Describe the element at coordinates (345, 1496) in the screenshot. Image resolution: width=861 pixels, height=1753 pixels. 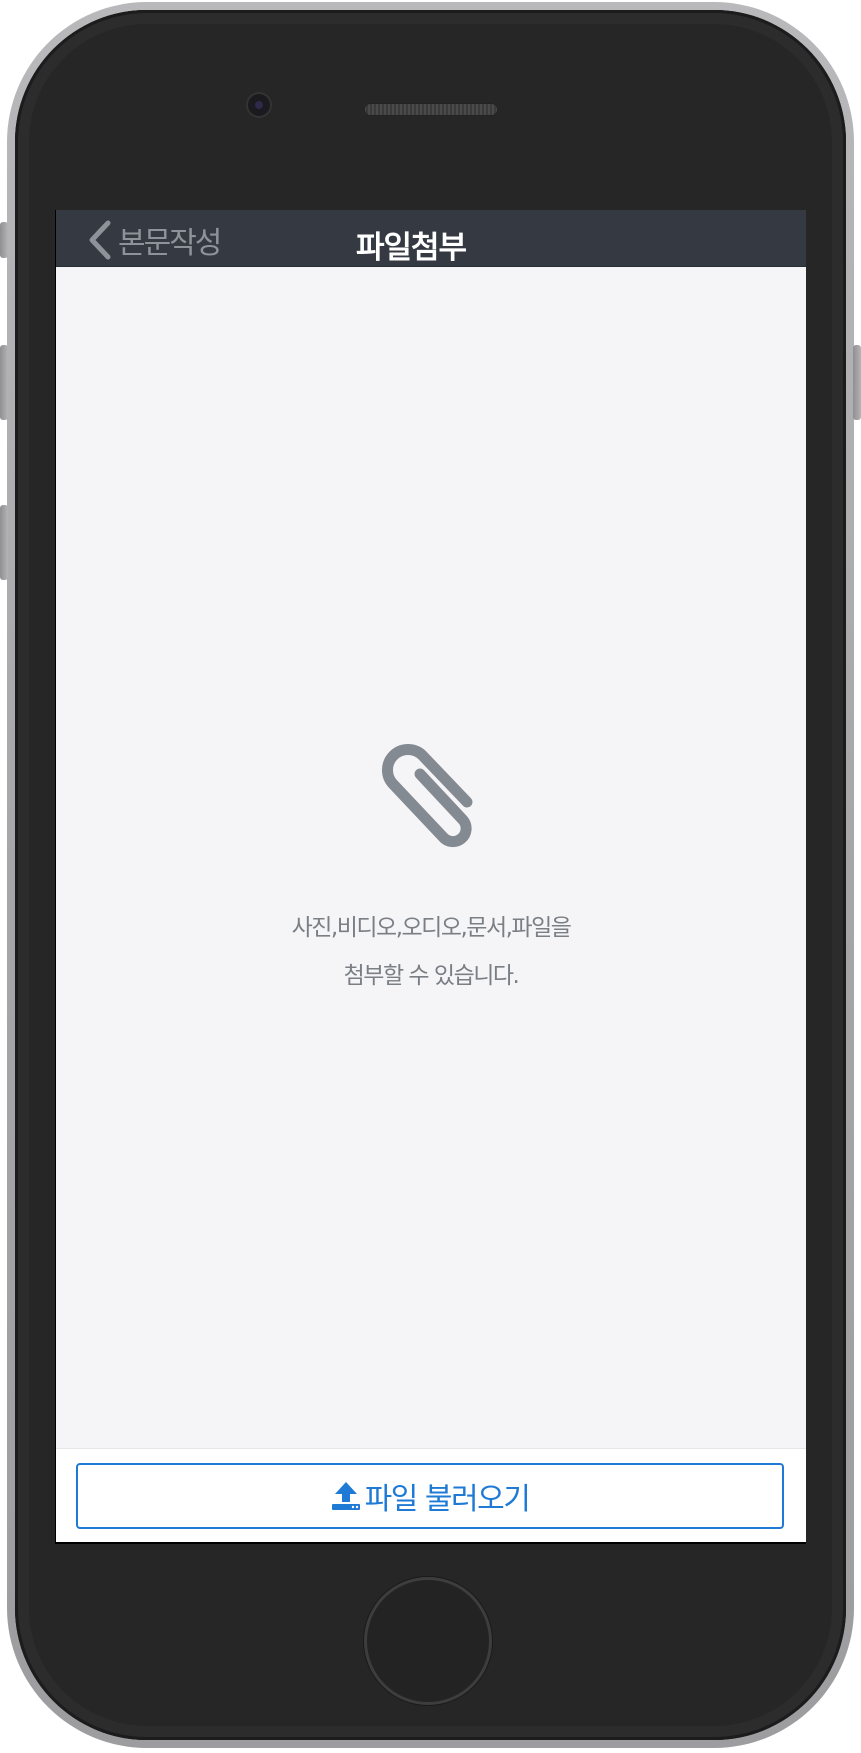
I see `upload-icon` at that location.